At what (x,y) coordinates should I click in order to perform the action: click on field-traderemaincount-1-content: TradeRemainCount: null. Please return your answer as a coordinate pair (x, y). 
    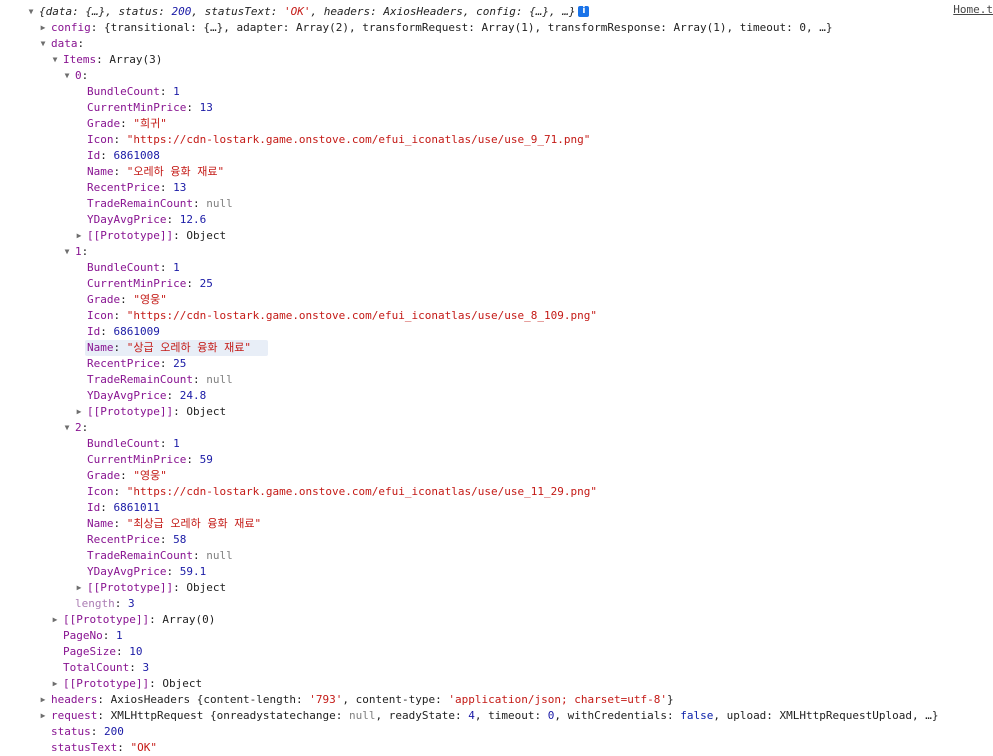
    Looking at the image, I should click on (160, 380).